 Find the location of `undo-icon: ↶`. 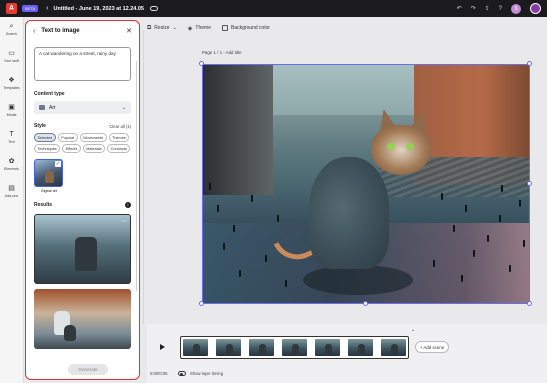

undo-icon: ↶ is located at coordinates (459, 8).